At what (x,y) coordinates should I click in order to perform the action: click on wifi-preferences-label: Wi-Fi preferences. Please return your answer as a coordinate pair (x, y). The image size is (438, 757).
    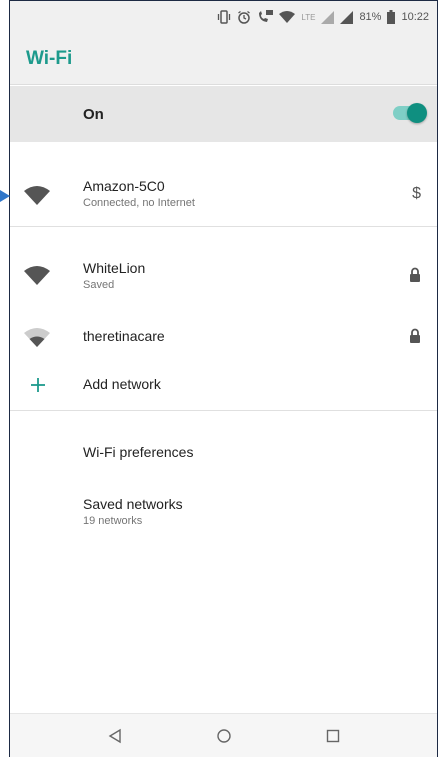
    Looking at the image, I should click on (138, 452).